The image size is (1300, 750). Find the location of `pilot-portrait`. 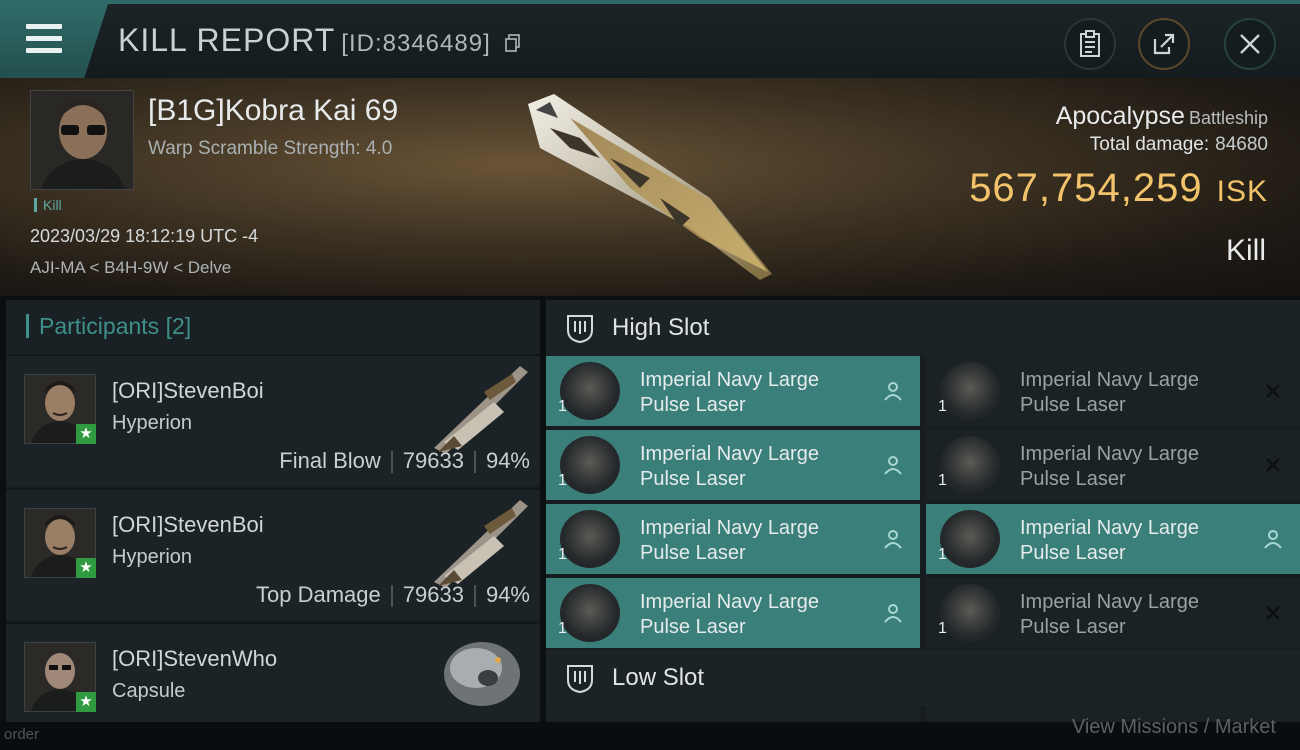

pilot-portrait is located at coordinates (82, 140).